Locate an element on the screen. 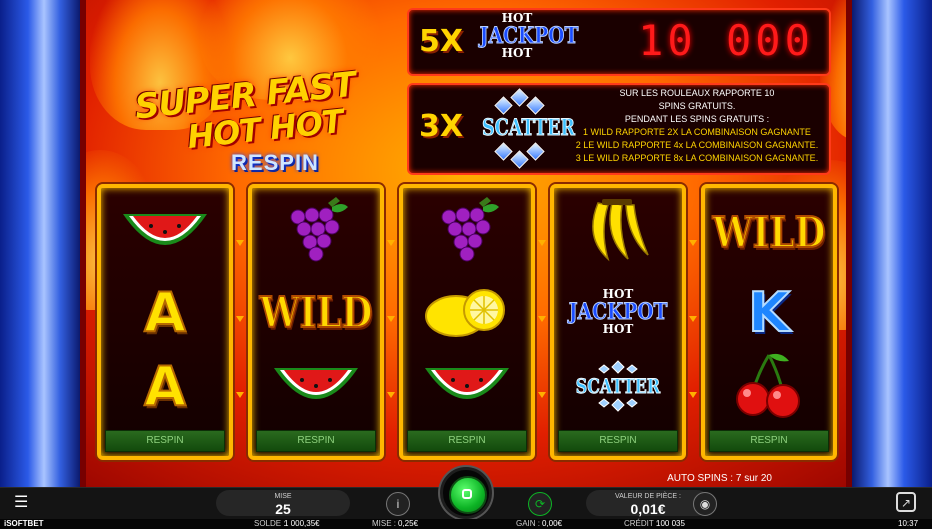  coin-value-selector: VALEUR DE PIÈCE : 0,01€ is located at coordinates (648, 503).